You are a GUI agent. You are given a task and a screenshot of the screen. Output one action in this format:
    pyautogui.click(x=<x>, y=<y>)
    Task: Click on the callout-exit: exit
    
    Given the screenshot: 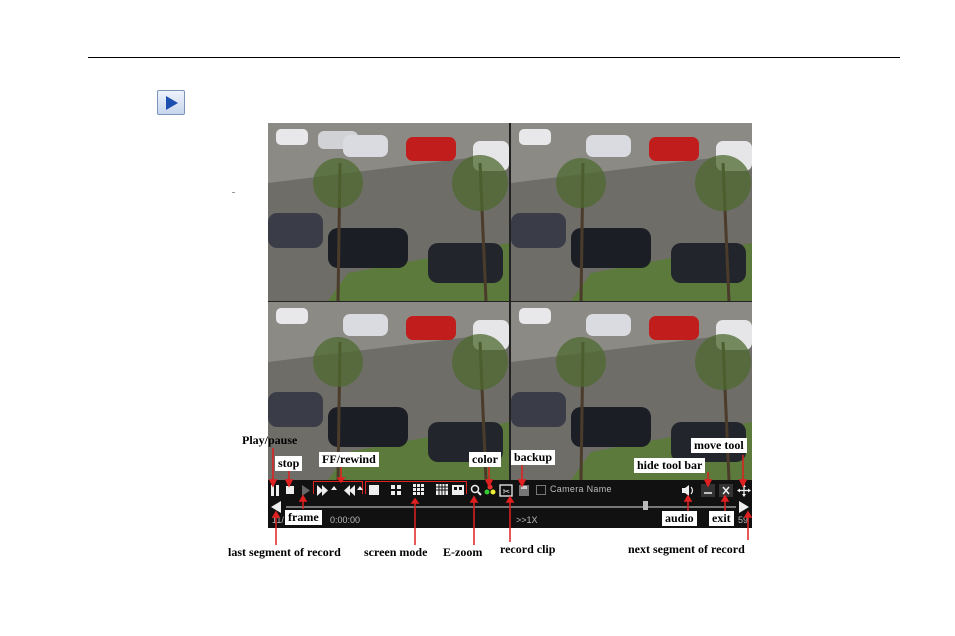 What is the action you would take?
    pyautogui.click(x=721, y=518)
    